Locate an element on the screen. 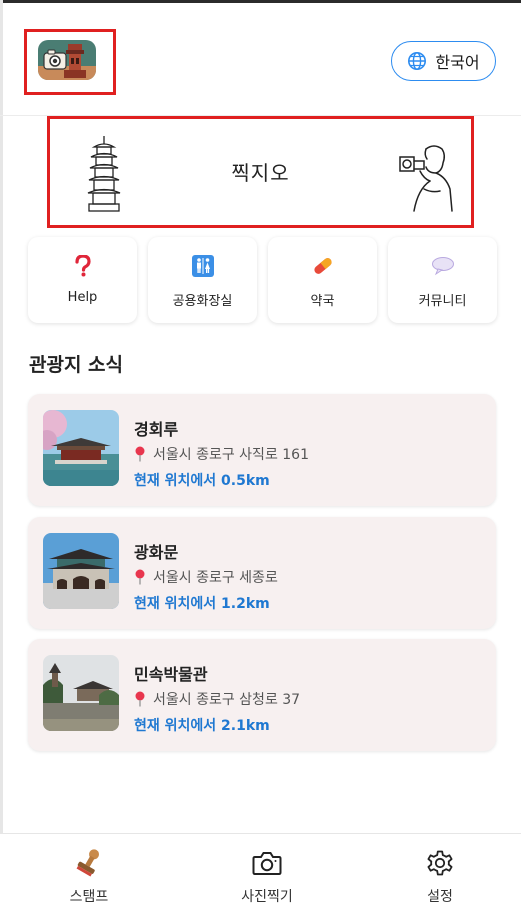 Image resolution: width=521 pixels, height=912 pixels. place-distance: 현재 위치에서 0.5km is located at coordinates (202, 481).